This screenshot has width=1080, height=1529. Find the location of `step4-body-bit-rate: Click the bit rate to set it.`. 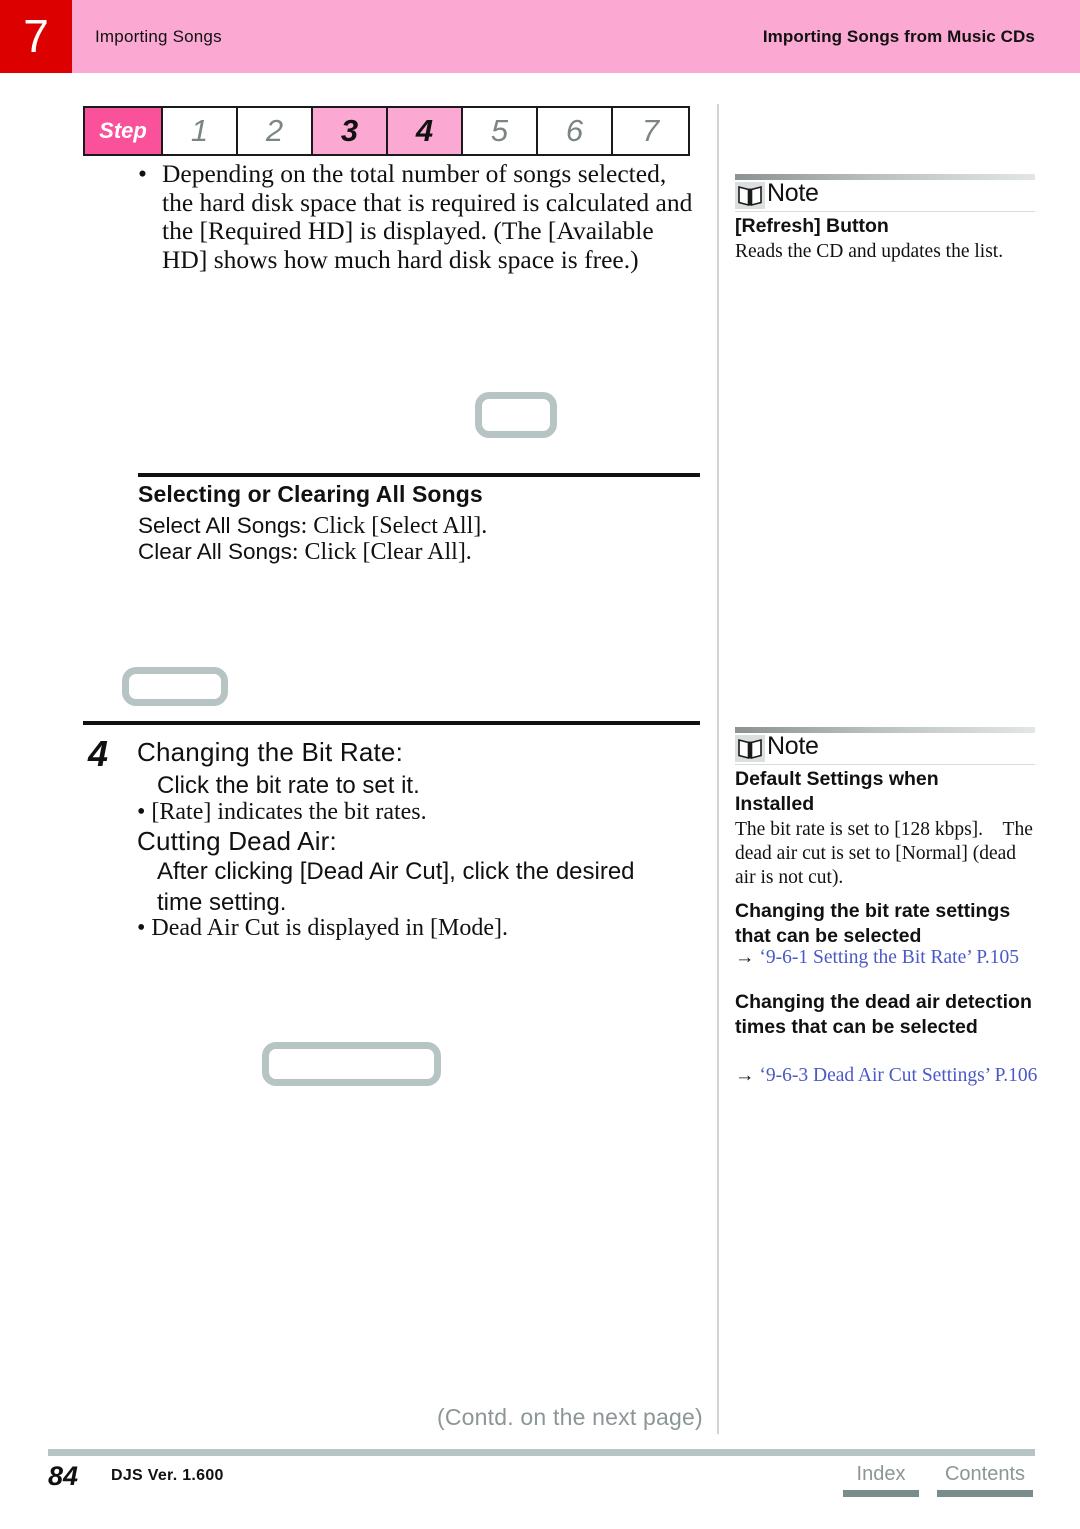

step4-body-bit-rate: Click the bit rate to set it. is located at coordinates (288, 785).